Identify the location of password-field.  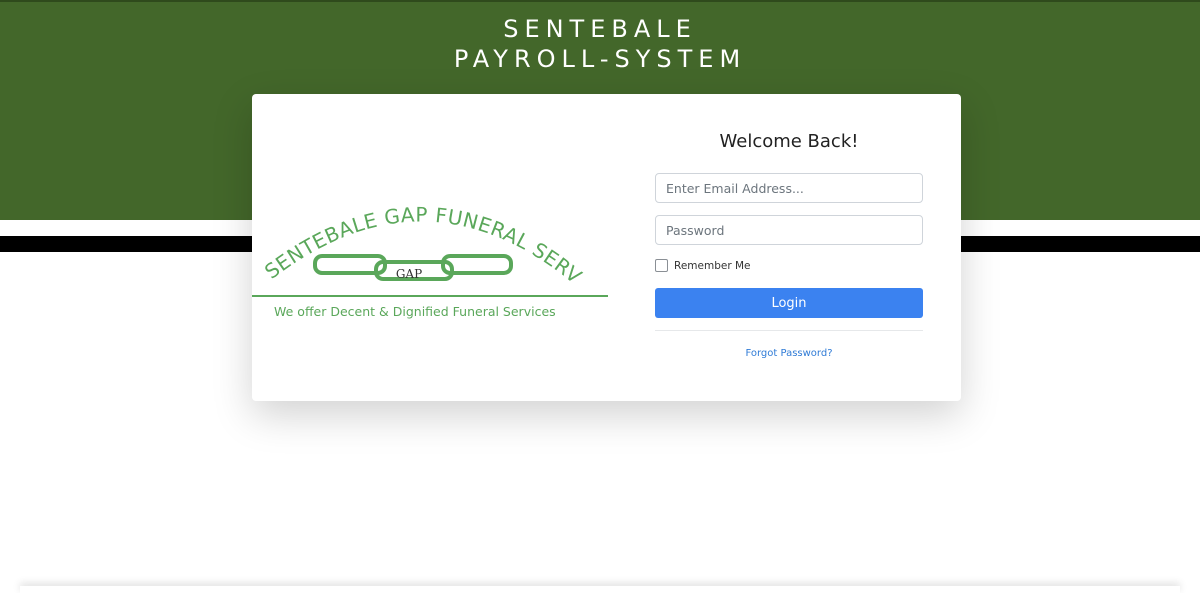
(789, 230).